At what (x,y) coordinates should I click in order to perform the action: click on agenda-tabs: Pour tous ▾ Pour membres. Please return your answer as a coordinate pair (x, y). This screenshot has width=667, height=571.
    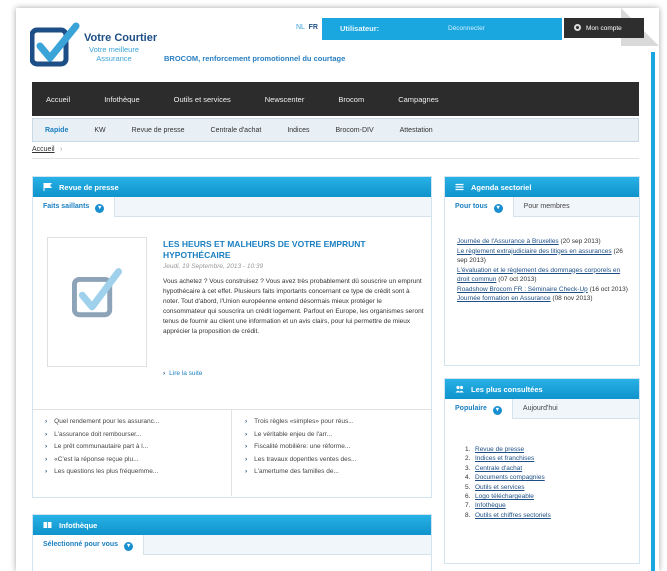
    Looking at the image, I should click on (542, 207).